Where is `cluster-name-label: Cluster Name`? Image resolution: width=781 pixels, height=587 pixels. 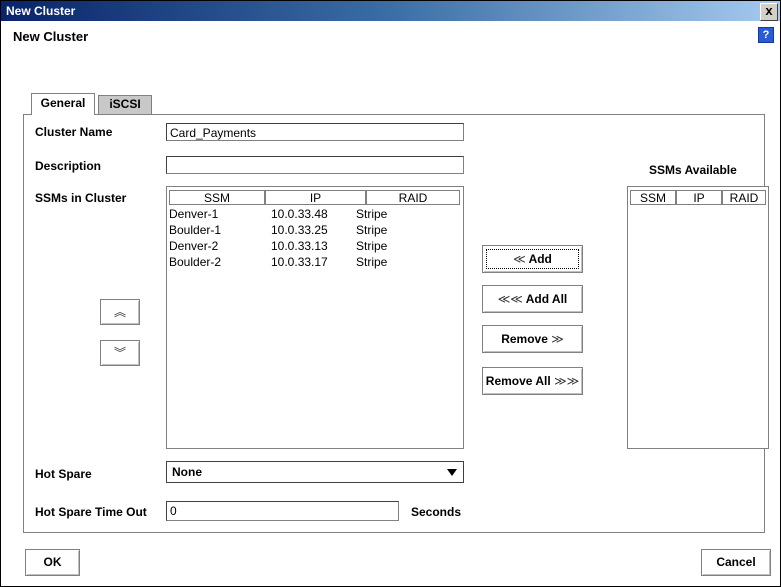
cluster-name-label: Cluster Name is located at coordinates (74, 132).